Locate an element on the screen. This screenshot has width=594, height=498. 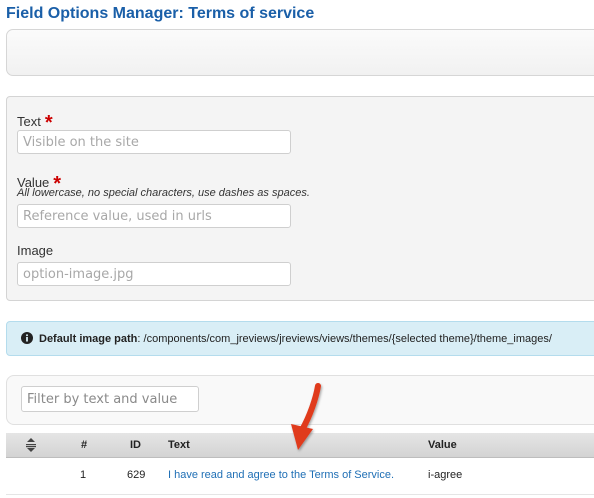
col-header-value: Value is located at coordinates (442, 445).